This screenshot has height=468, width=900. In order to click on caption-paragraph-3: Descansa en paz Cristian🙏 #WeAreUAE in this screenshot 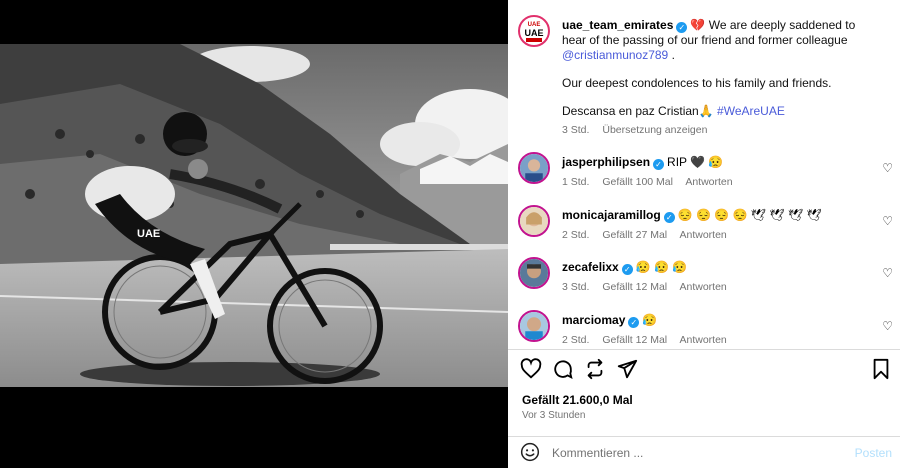, I will do `click(722, 111)`.